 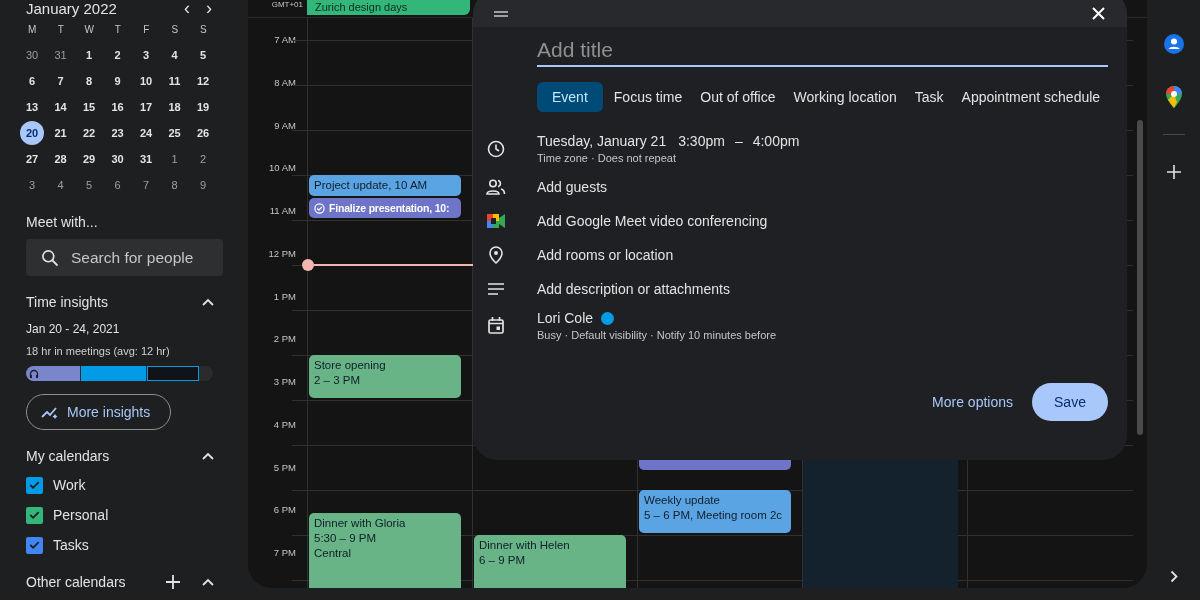 What do you see at coordinates (496, 220) in the screenshot?
I see `video-camera-icon` at bounding box center [496, 220].